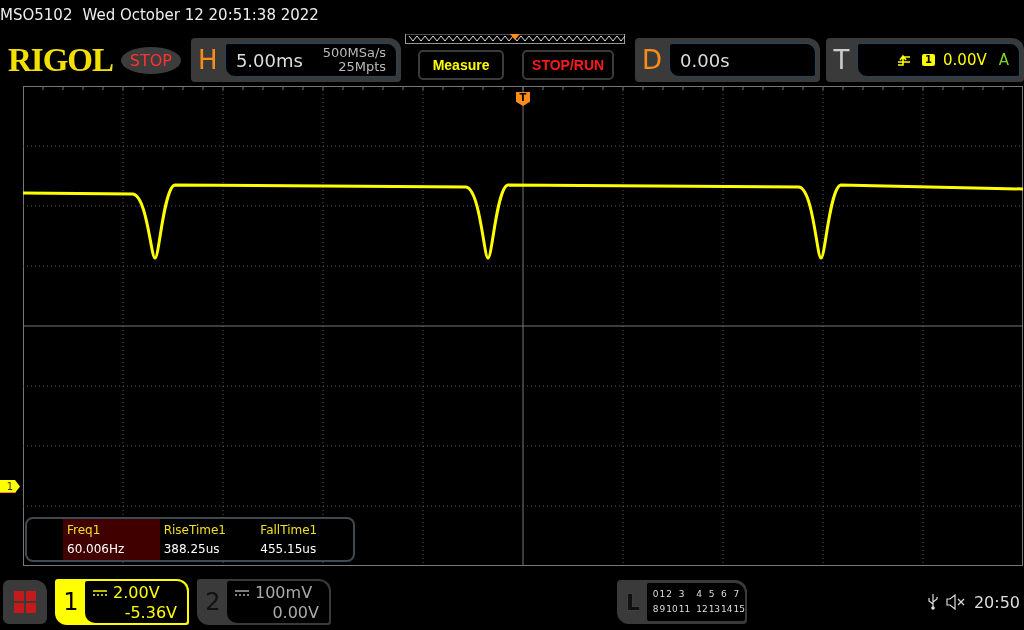 The width and height of the screenshot is (1024, 630). I want to click on digital-channel-number: 3, so click(682, 594).